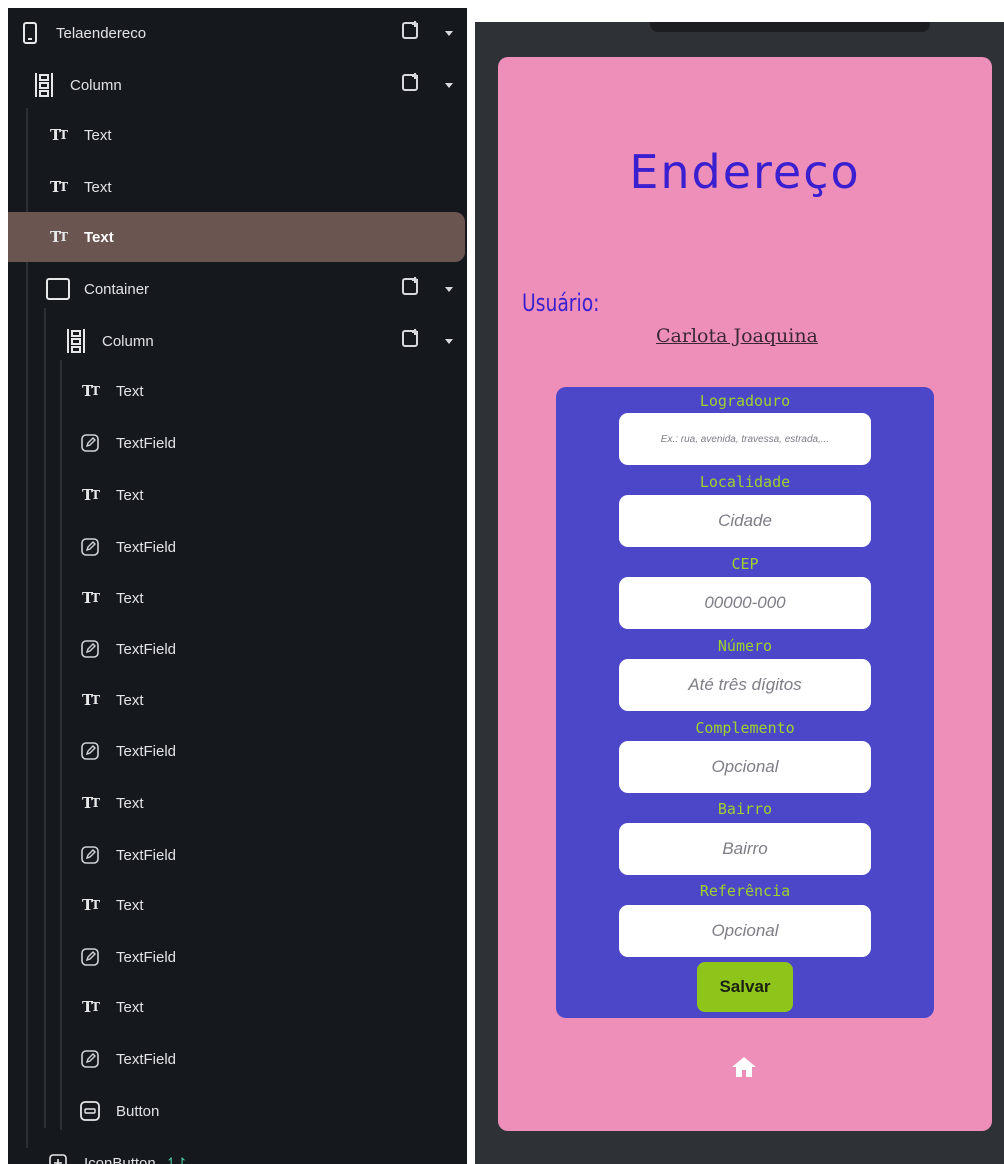  What do you see at coordinates (745, 931) in the screenshot?
I see `referencia-field: Opcional` at bounding box center [745, 931].